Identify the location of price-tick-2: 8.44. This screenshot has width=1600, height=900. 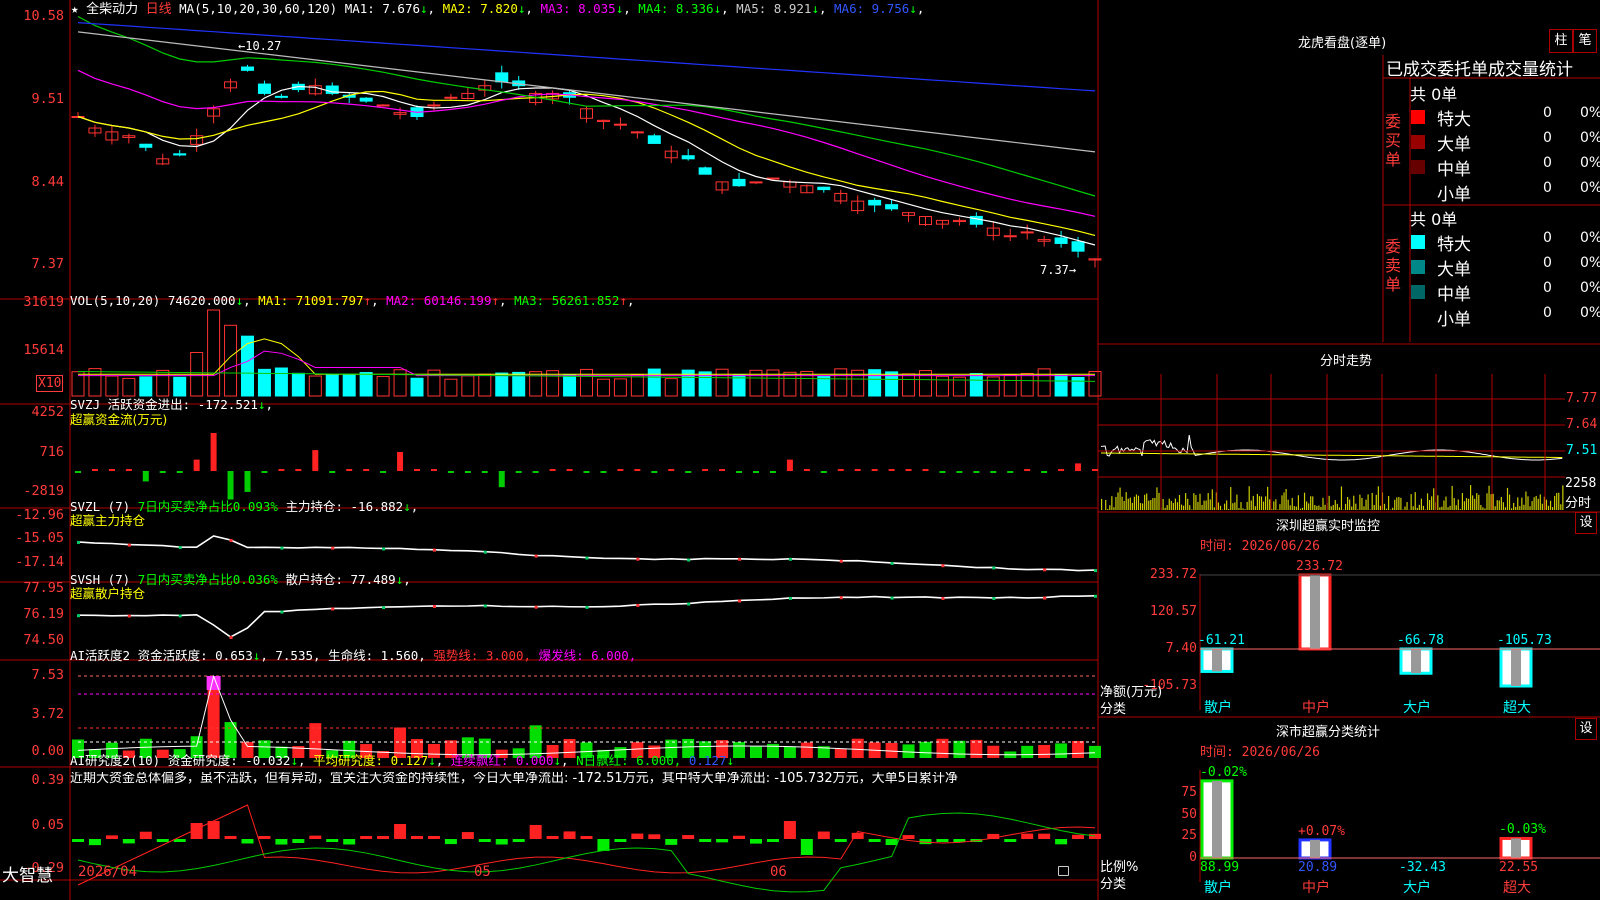
(47, 182).